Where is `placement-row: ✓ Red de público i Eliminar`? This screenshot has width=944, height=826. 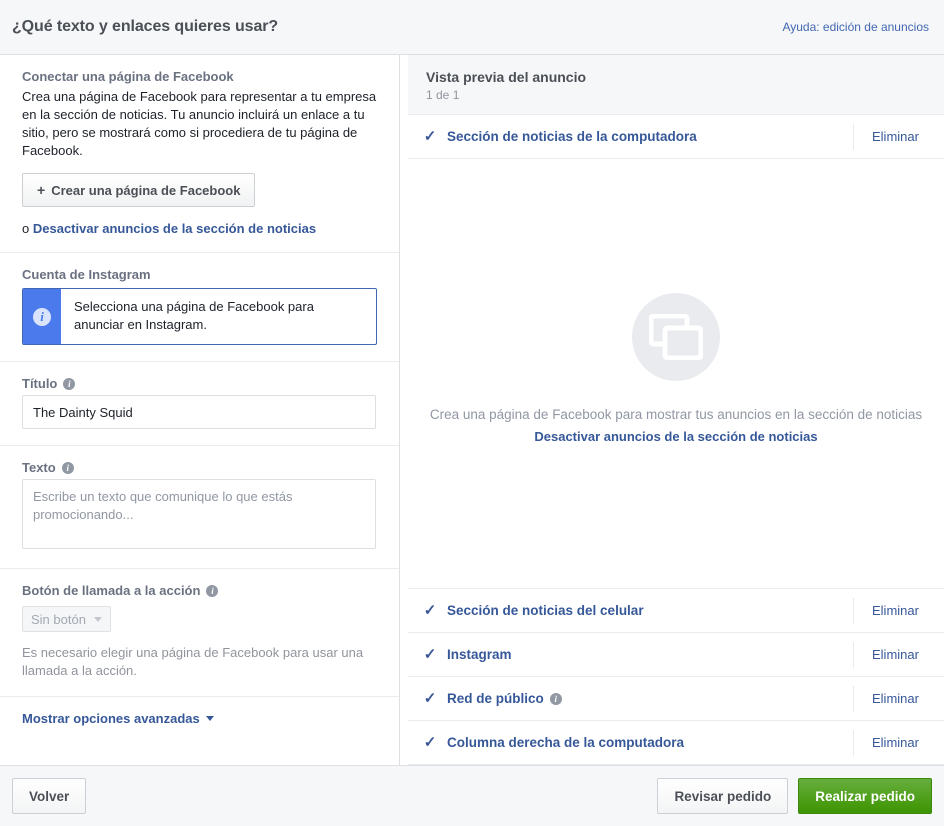 placement-row: ✓ Red de público i Eliminar is located at coordinates (676, 699).